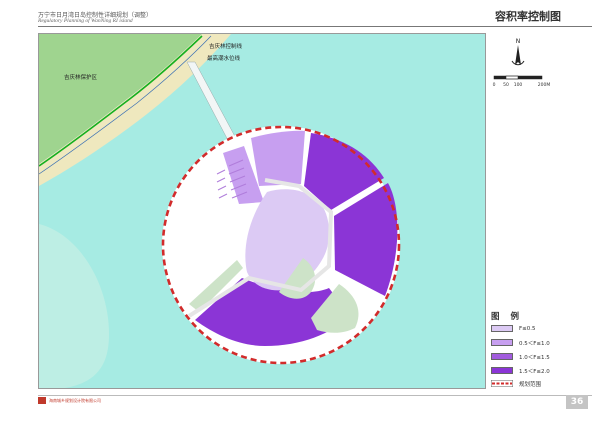  Describe the element at coordinates (494, 85) in the screenshot. I see `scale-tick-0: 0` at that location.